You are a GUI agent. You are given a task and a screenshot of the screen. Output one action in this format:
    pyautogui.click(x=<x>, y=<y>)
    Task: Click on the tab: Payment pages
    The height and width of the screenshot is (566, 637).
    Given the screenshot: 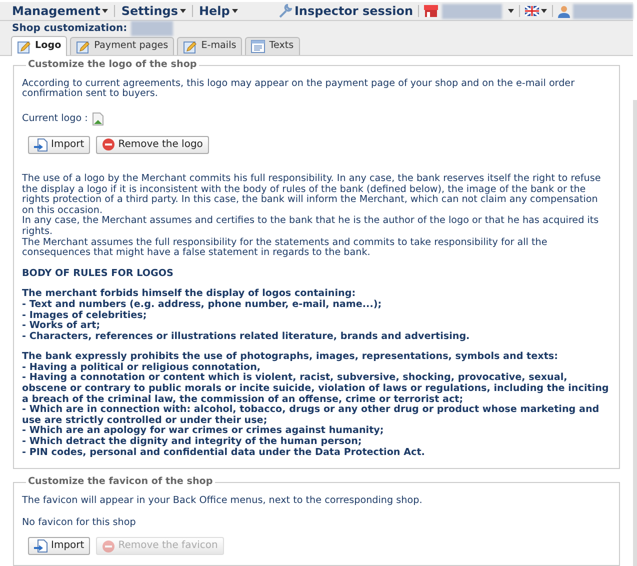 What is the action you would take?
    pyautogui.click(x=122, y=46)
    